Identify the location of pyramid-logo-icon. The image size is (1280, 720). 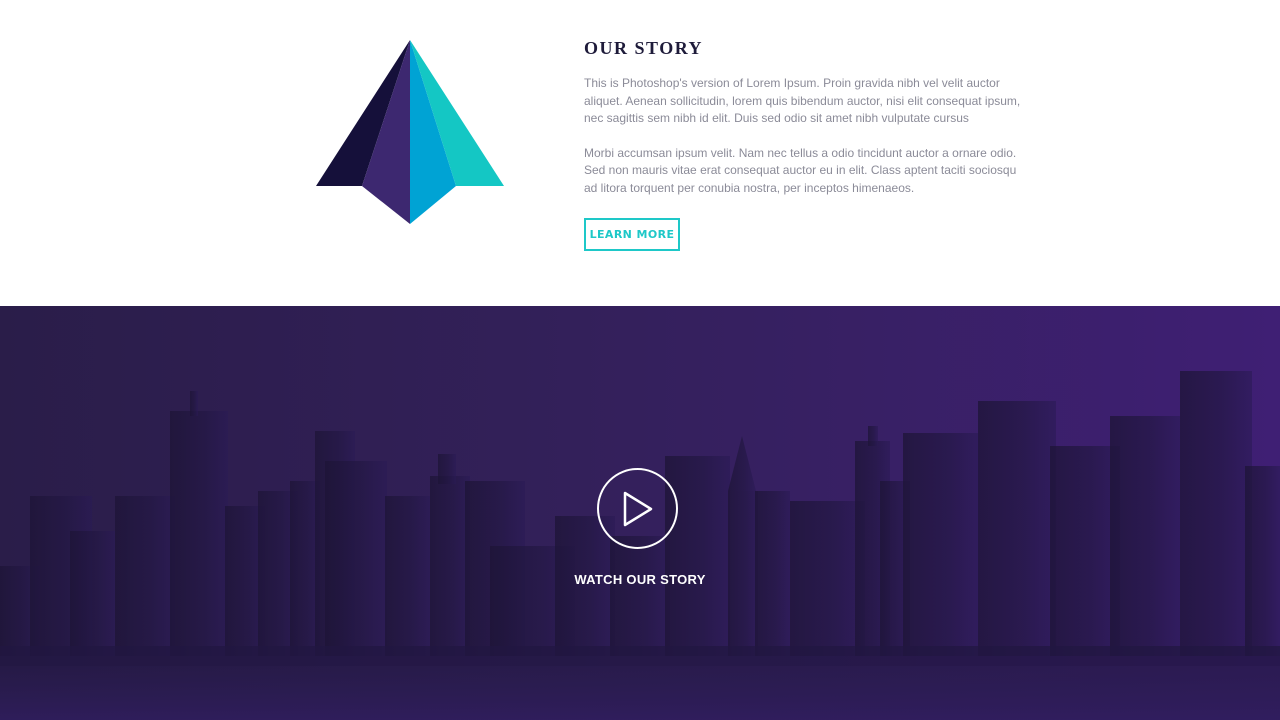
(410, 132).